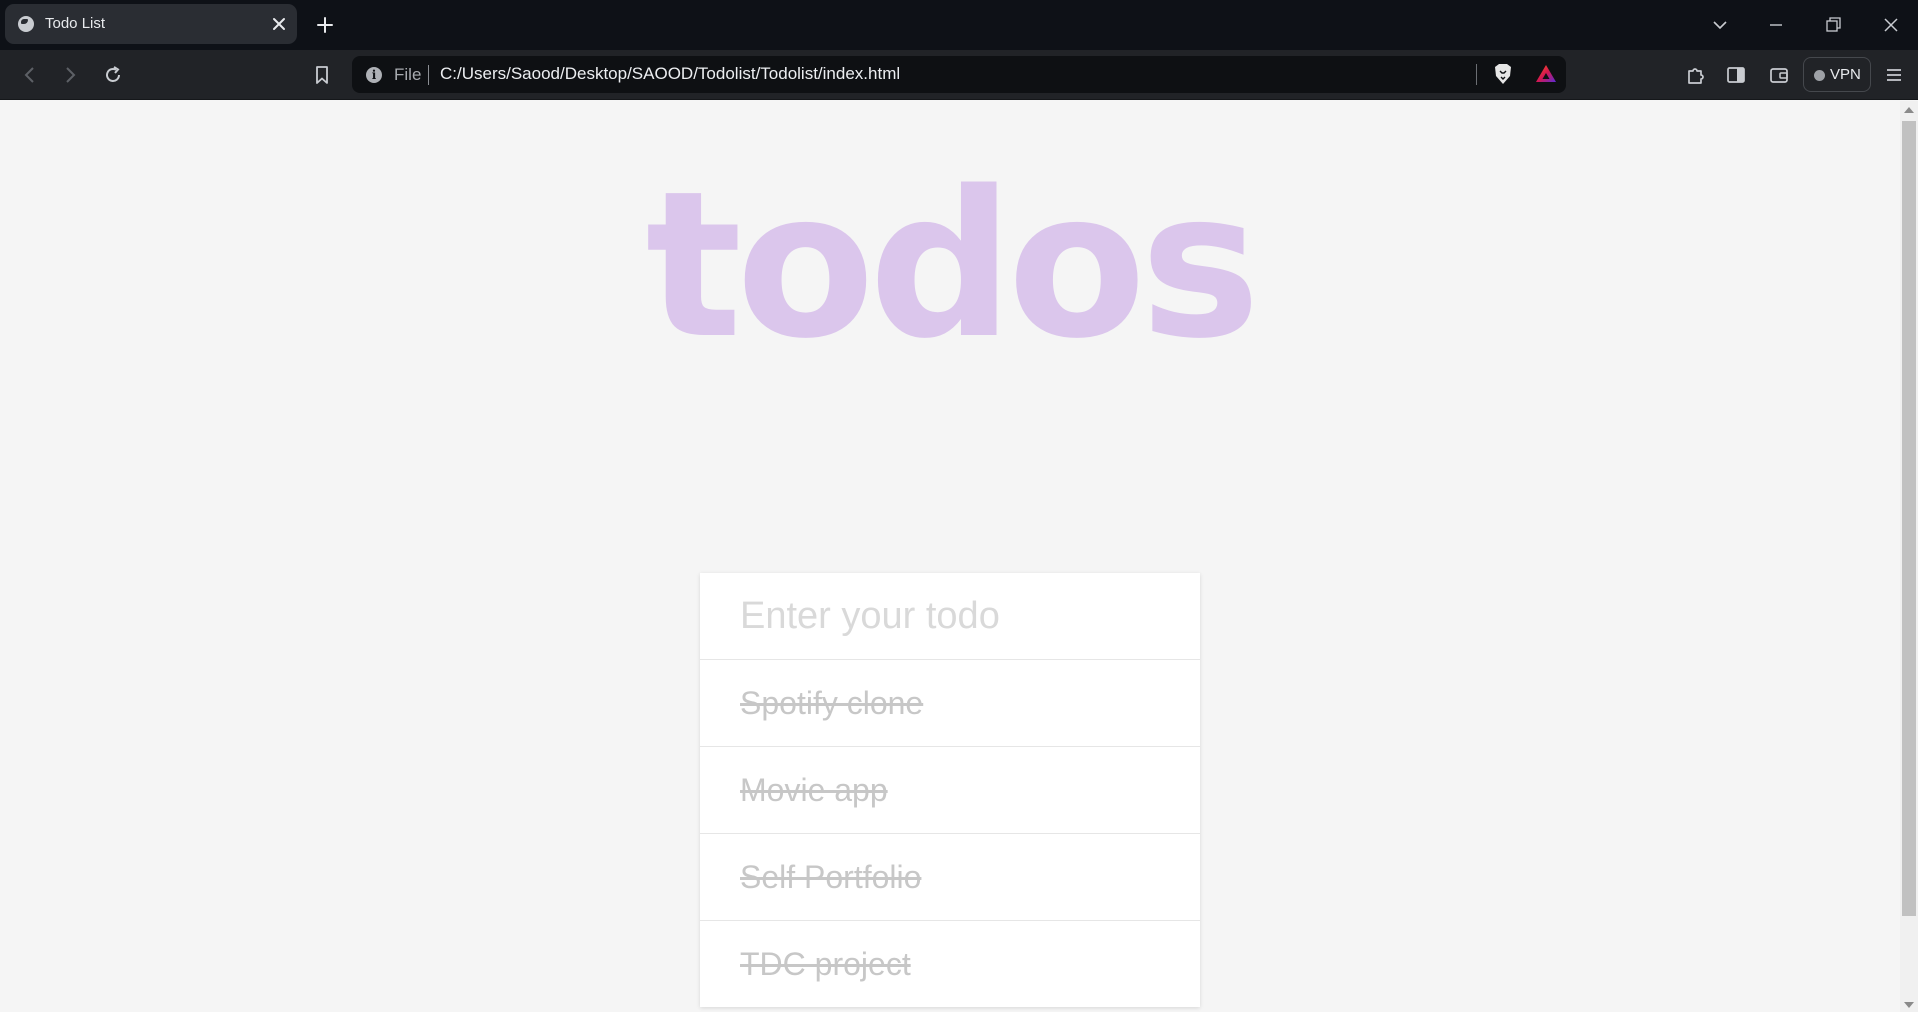 The width and height of the screenshot is (1918, 1012). What do you see at coordinates (30, 75) in the screenshot?
I see `arrow-left-icon` at bounding box center [30, 75].